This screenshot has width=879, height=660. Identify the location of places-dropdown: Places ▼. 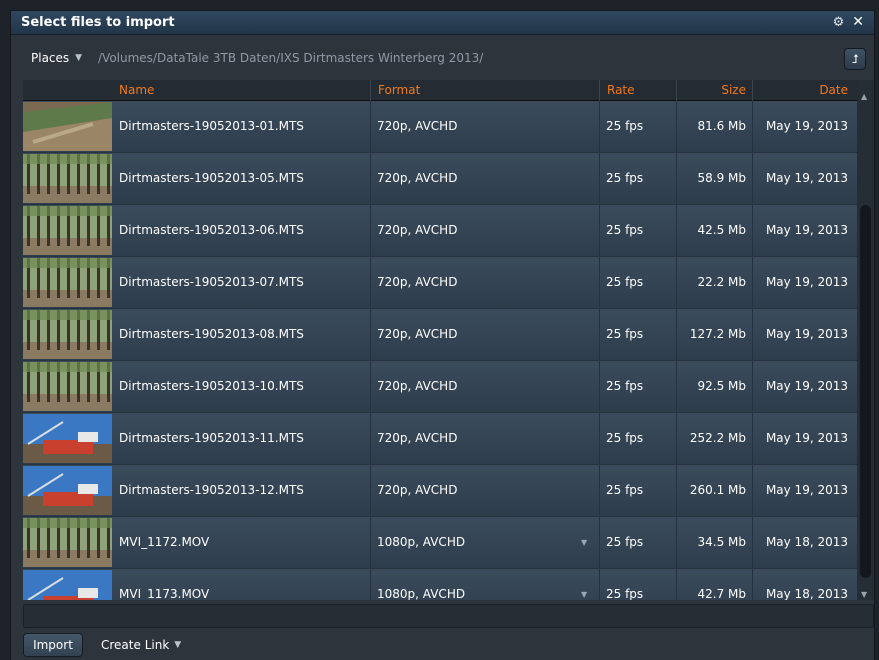
(56, 58).